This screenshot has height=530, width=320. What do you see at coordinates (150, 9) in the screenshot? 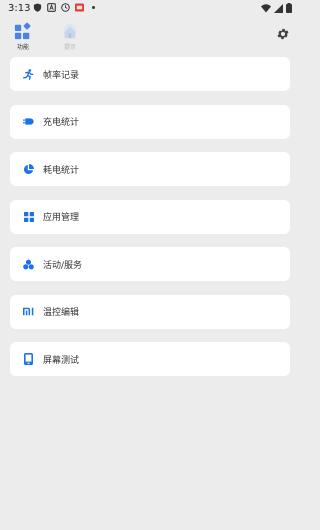
I see `status-bar: 3:13` at bounding box center [150, 9].